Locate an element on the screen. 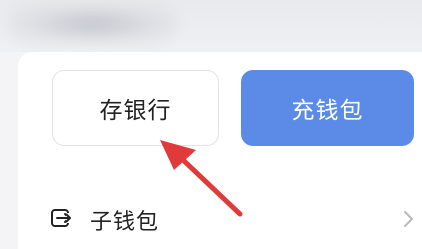  charge-wallet-button: 充钱包 is located at coordinates (327, 108).